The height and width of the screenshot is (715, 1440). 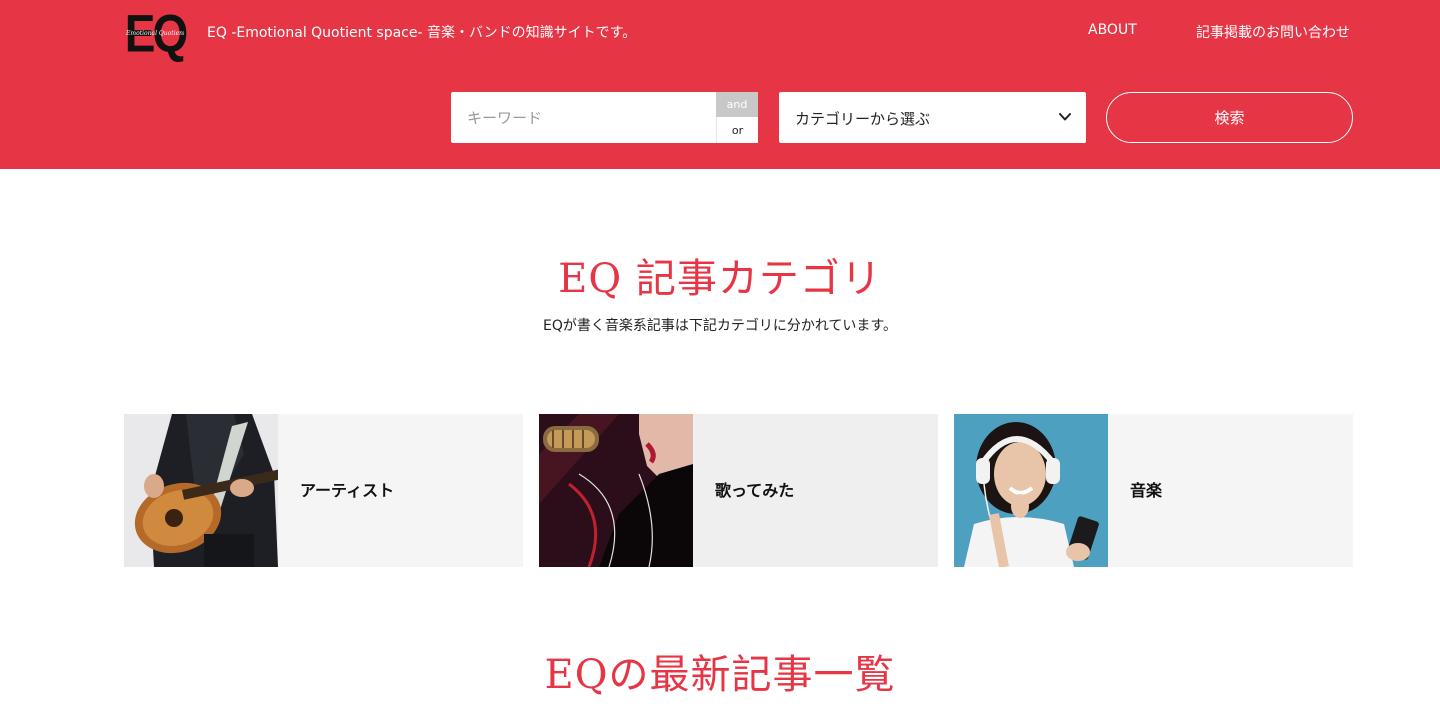 I want to click on chevron-down-icon, so click(x=1065, y=117).